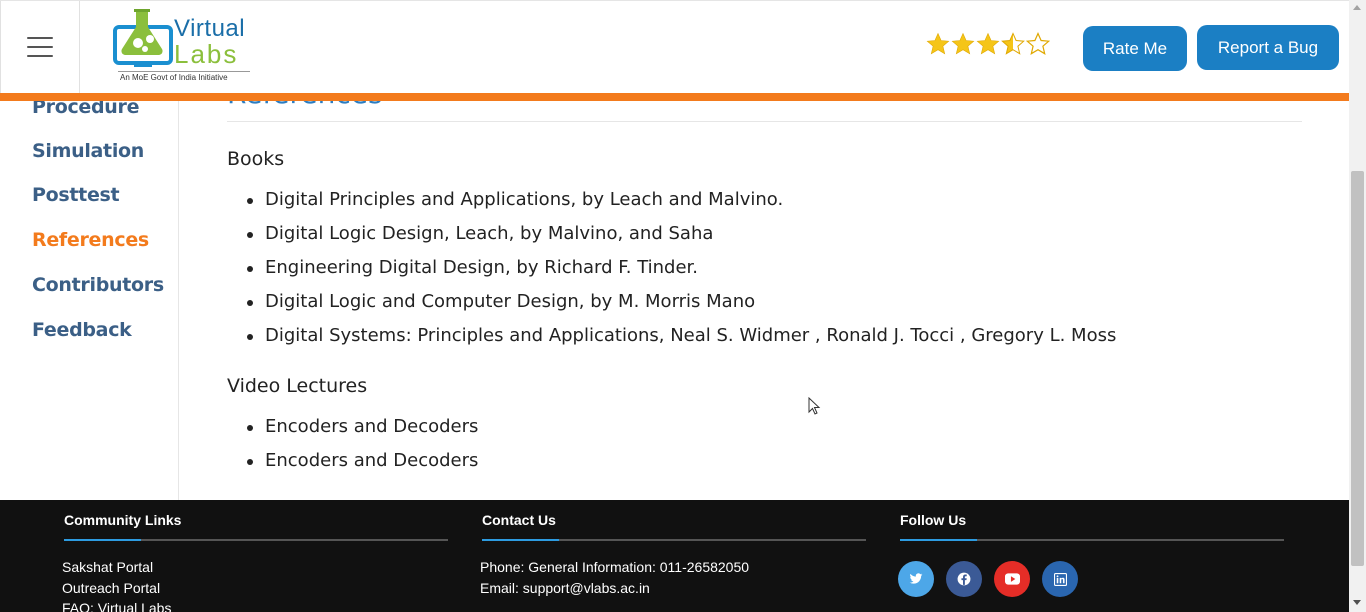  What do you see at coordinates (1268, 47) in the screenshot?
I see `report-bug-button: Report a Bug` at bounding box center [1268, 47].